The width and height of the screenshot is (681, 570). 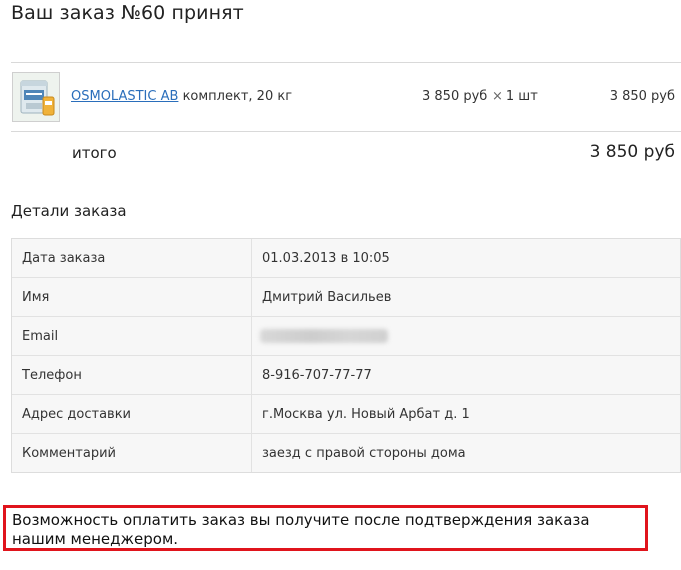 I want to click on product-description: комплект, 20 кг, so click(x=237, y=96).